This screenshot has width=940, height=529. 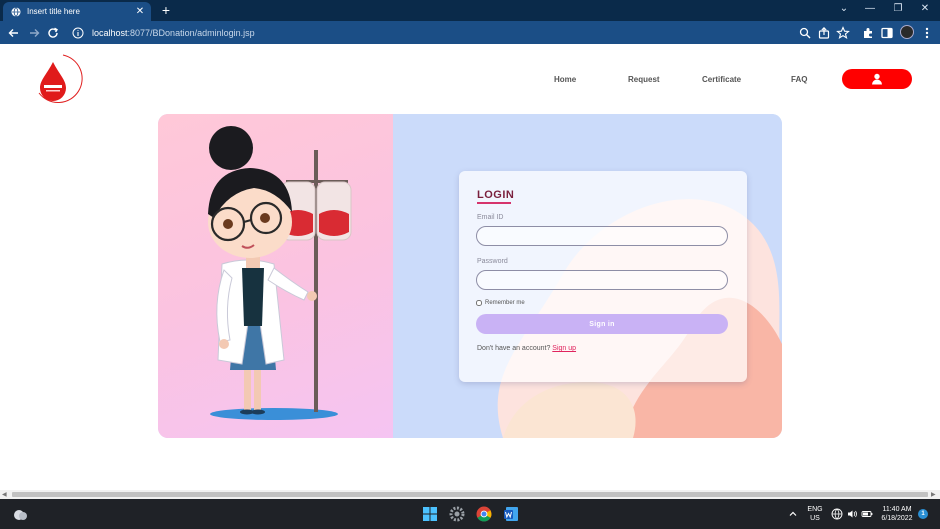 What do you see at coordinates (897, 514) in the screenshot?
I see `clock: 11:40 AM 6/18/2022` at bounding box center [897, 514].